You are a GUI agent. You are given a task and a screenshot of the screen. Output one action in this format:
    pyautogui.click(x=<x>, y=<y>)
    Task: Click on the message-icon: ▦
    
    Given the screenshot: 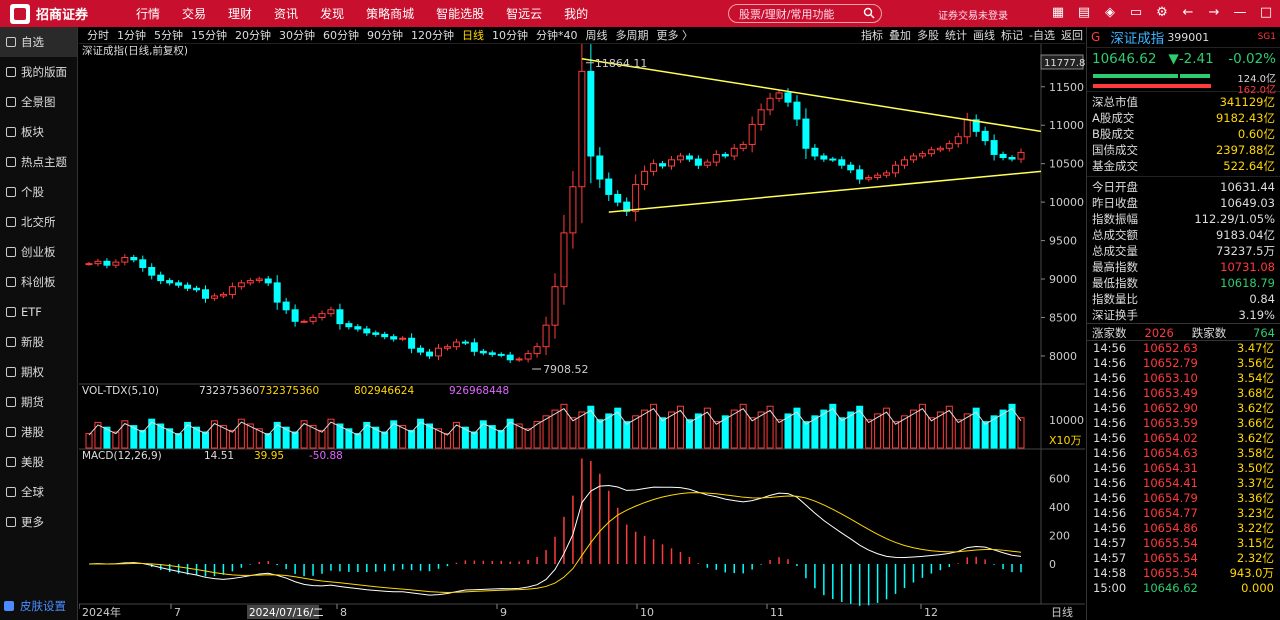 What is the action you would take?
    pyautogui.click(x=1058, y=13)
    